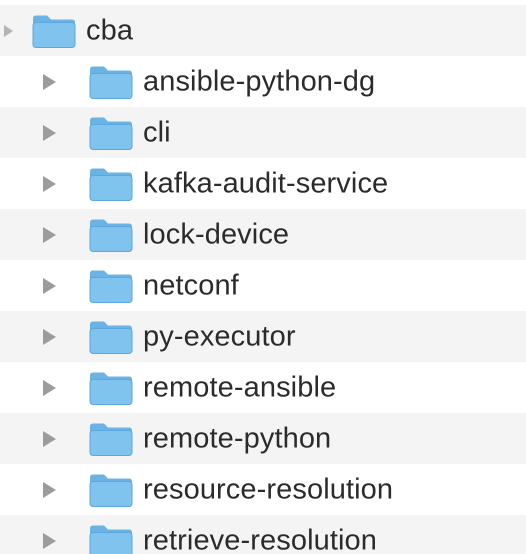 The height and width of the screenshot is (554, 526). What do you see at coordinates (240, 387) in the screenshot?
I see `folder-label: remote-ansible` at bounding box center [240, 387].